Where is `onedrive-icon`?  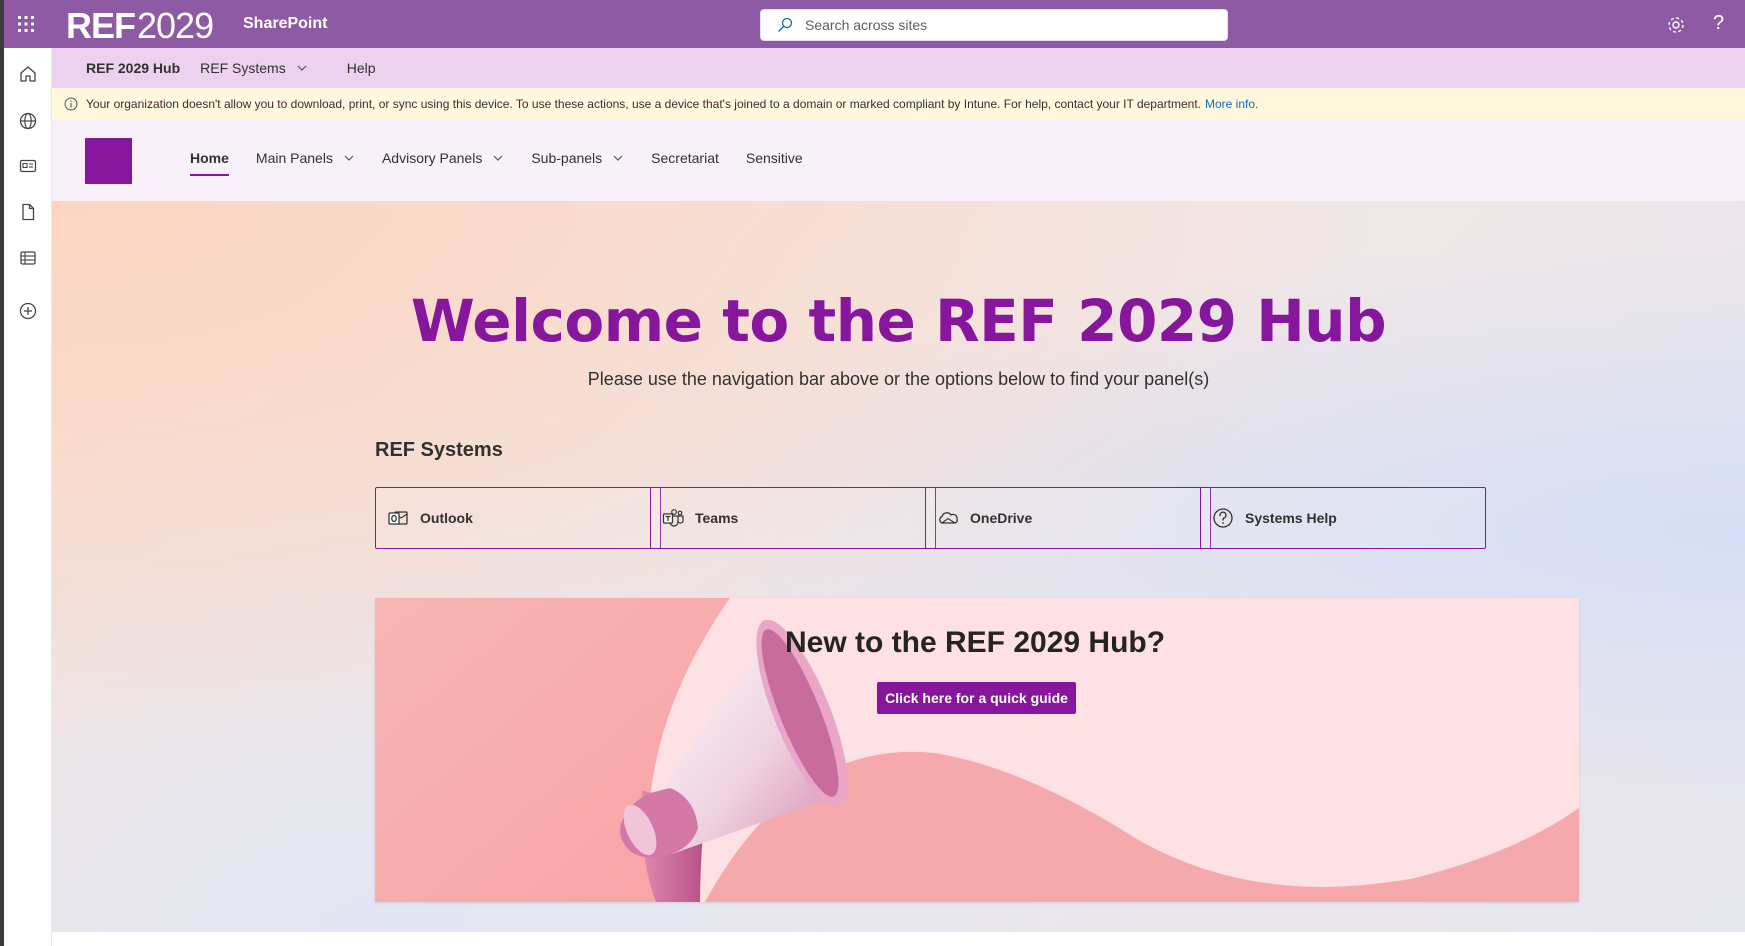
onedrive-icon is located at coordinates (948, 518).